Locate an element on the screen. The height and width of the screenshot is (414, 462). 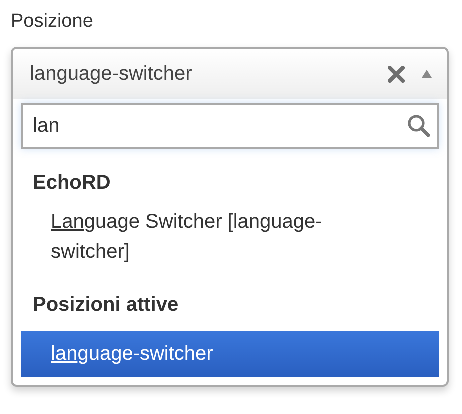
search-icon is located at coordinates (419, 126).